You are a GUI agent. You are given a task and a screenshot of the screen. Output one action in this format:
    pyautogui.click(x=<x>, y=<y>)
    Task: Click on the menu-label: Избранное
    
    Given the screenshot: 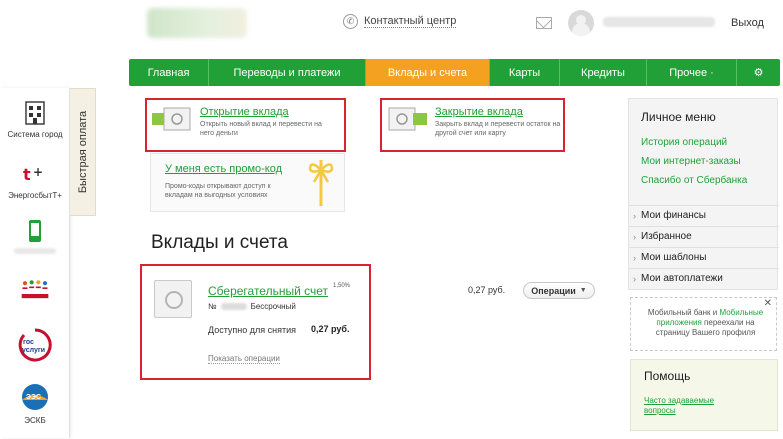 What is the action you would take?
    pyautogui.click(x=666, y=236)
    